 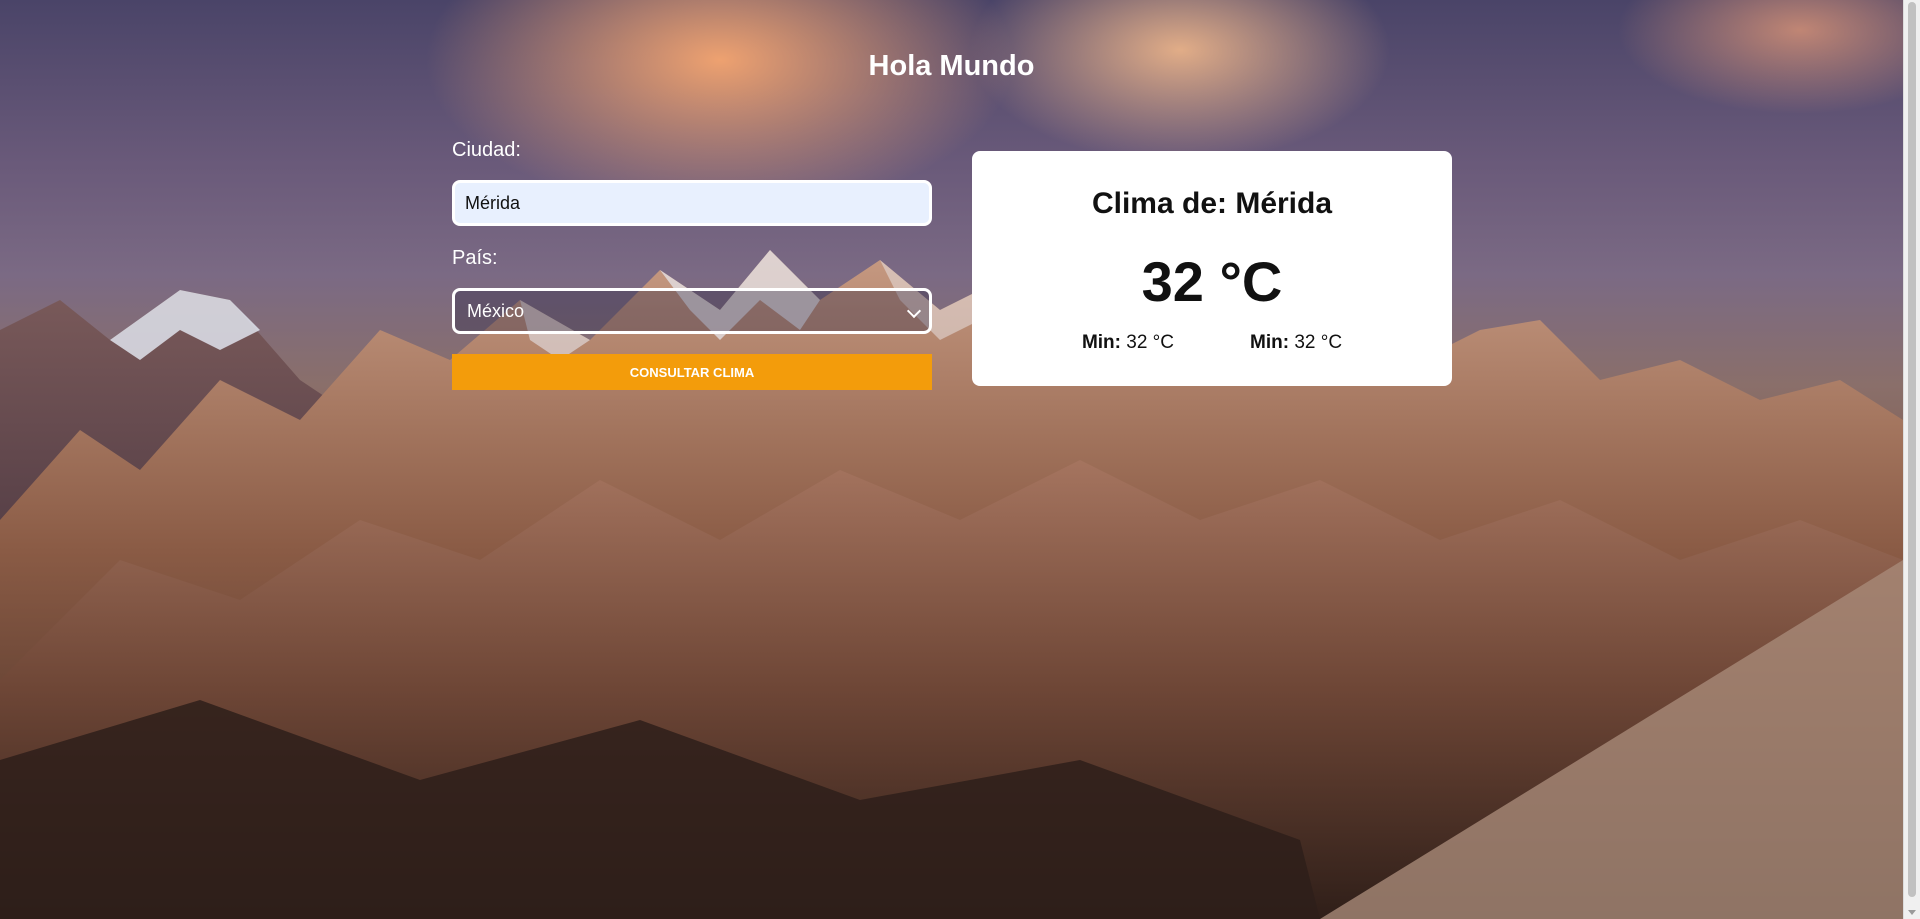 What do you see at coordinates (692, 311) in the screenshot?
I see `country-select: México` at bounding box center [692, 311].